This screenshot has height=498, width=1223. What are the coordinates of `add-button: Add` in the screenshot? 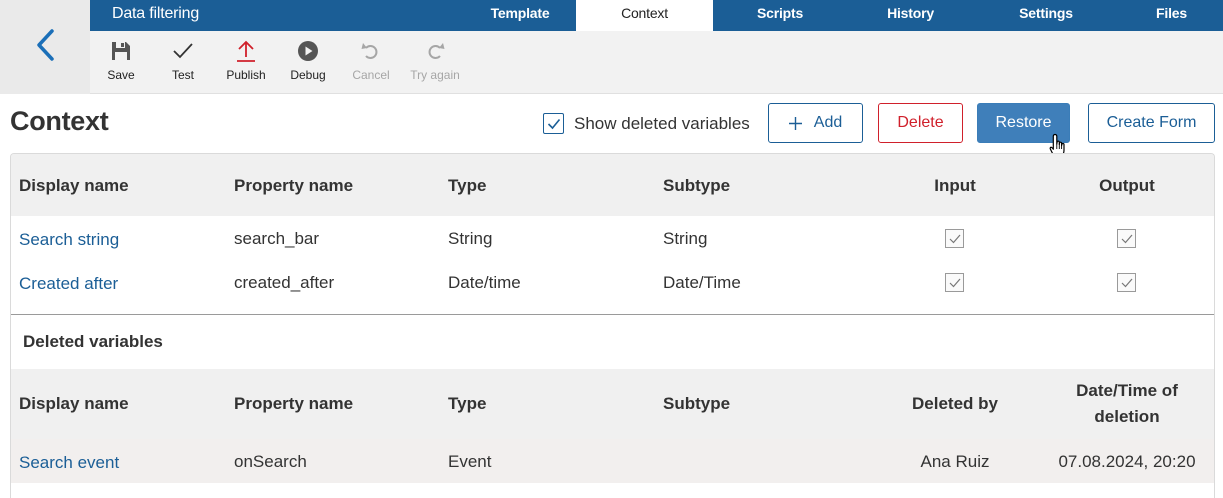 It's located at (815, 123).